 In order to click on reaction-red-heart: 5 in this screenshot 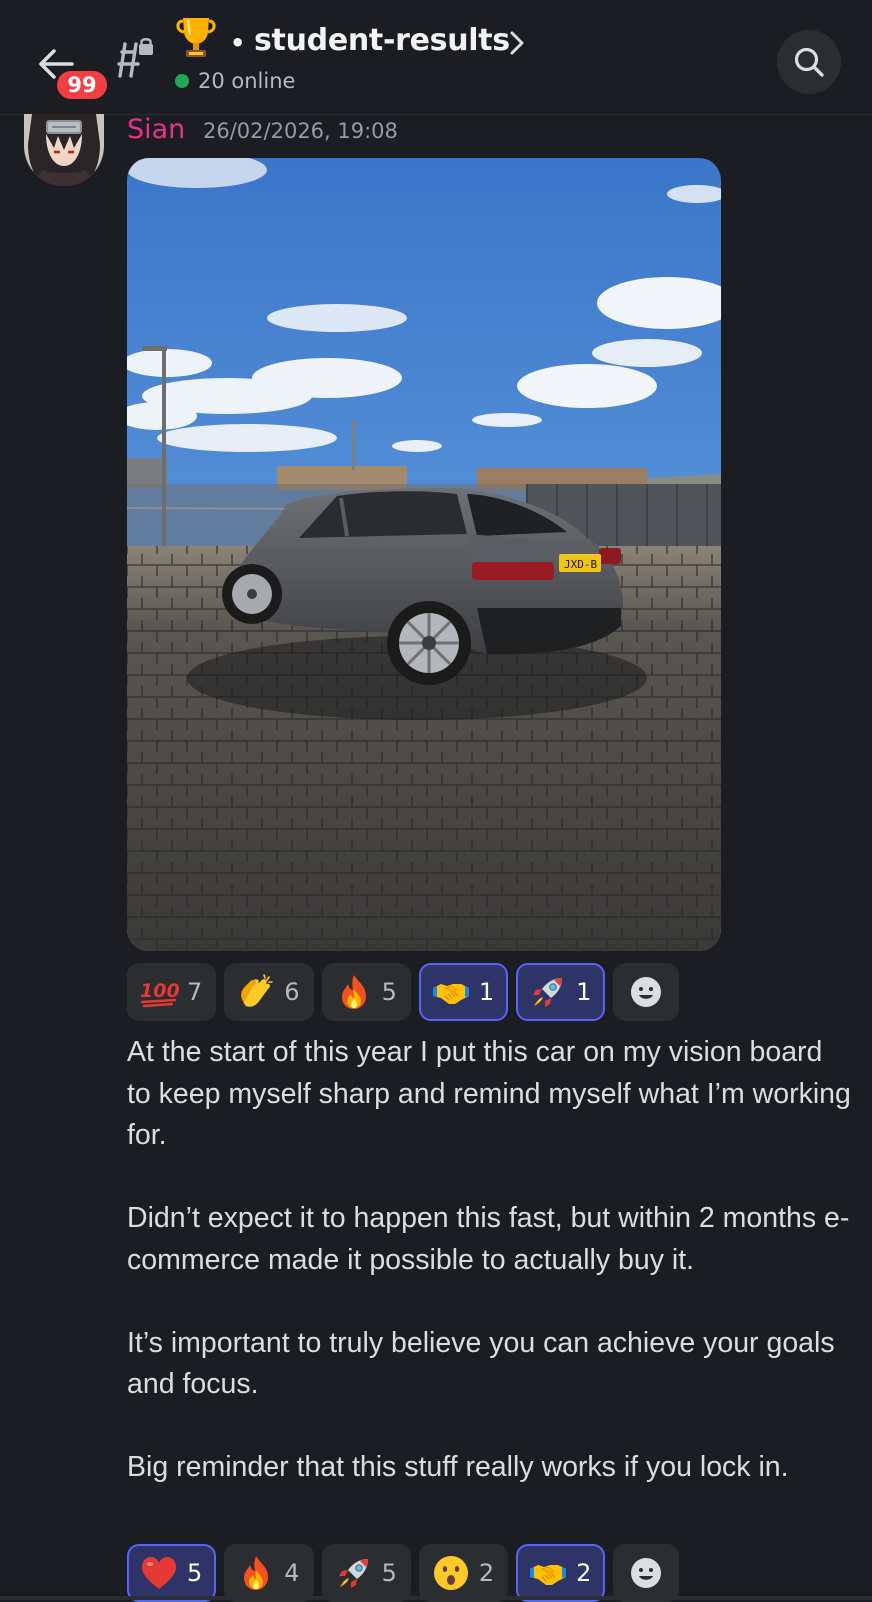, I will do `click(172, 1573)`.